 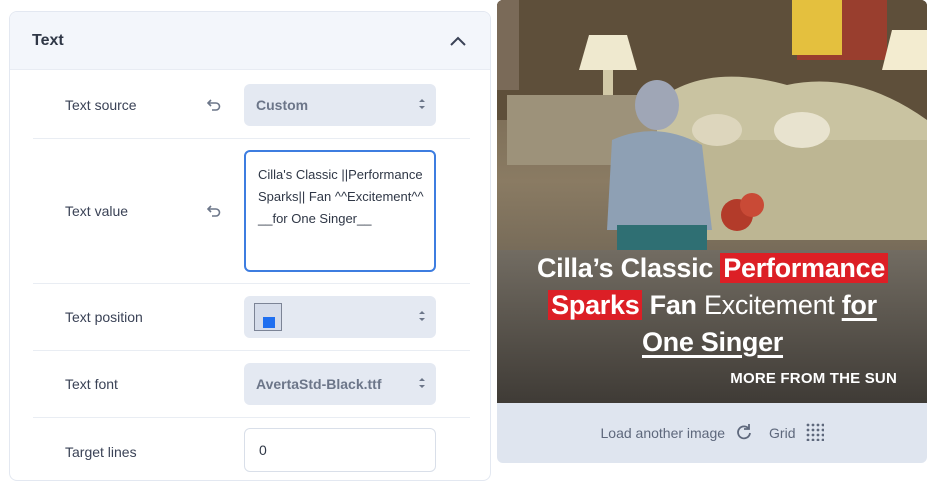 I want to click on text-source-value: Custom, so click(x=282, y=104).